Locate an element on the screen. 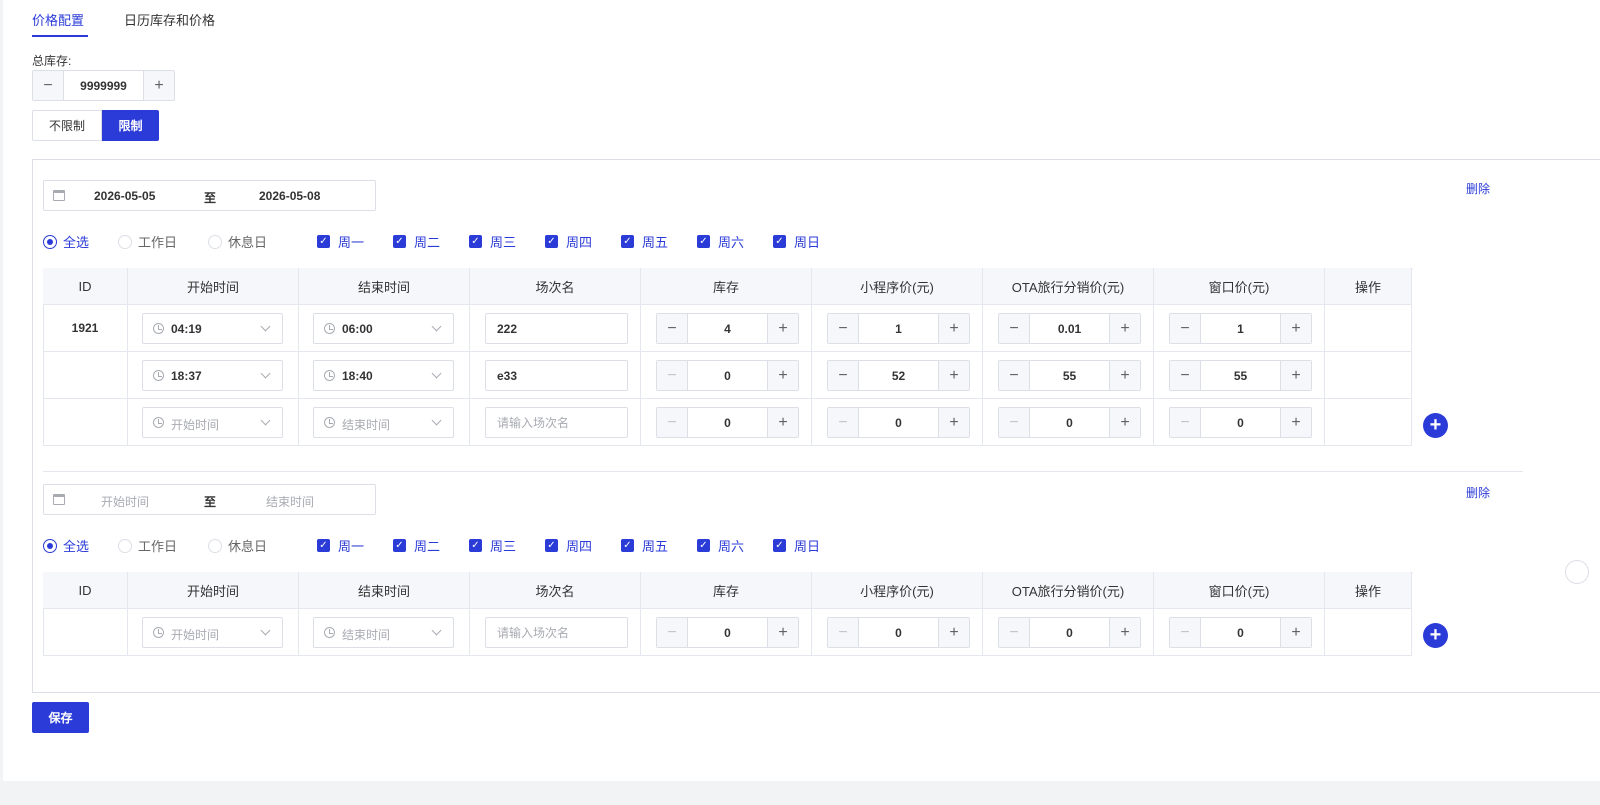  ota-price-value: 0.01 is located at coordinates (1069, 328).